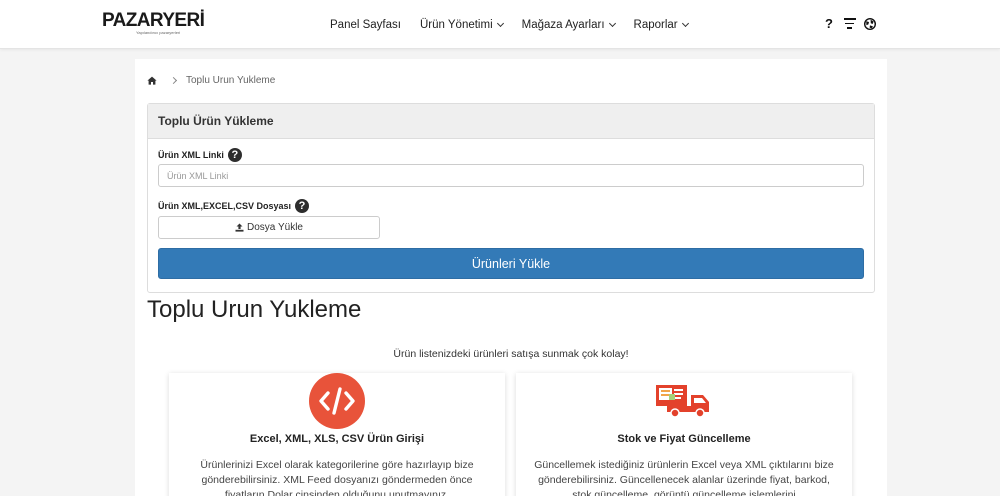 The height and width of the screenshot is (496, 1000). Describe the element at coordinates (275, 227) in the screenshot. I see `file-upload-button-label: Dosya Yükle` at that location.